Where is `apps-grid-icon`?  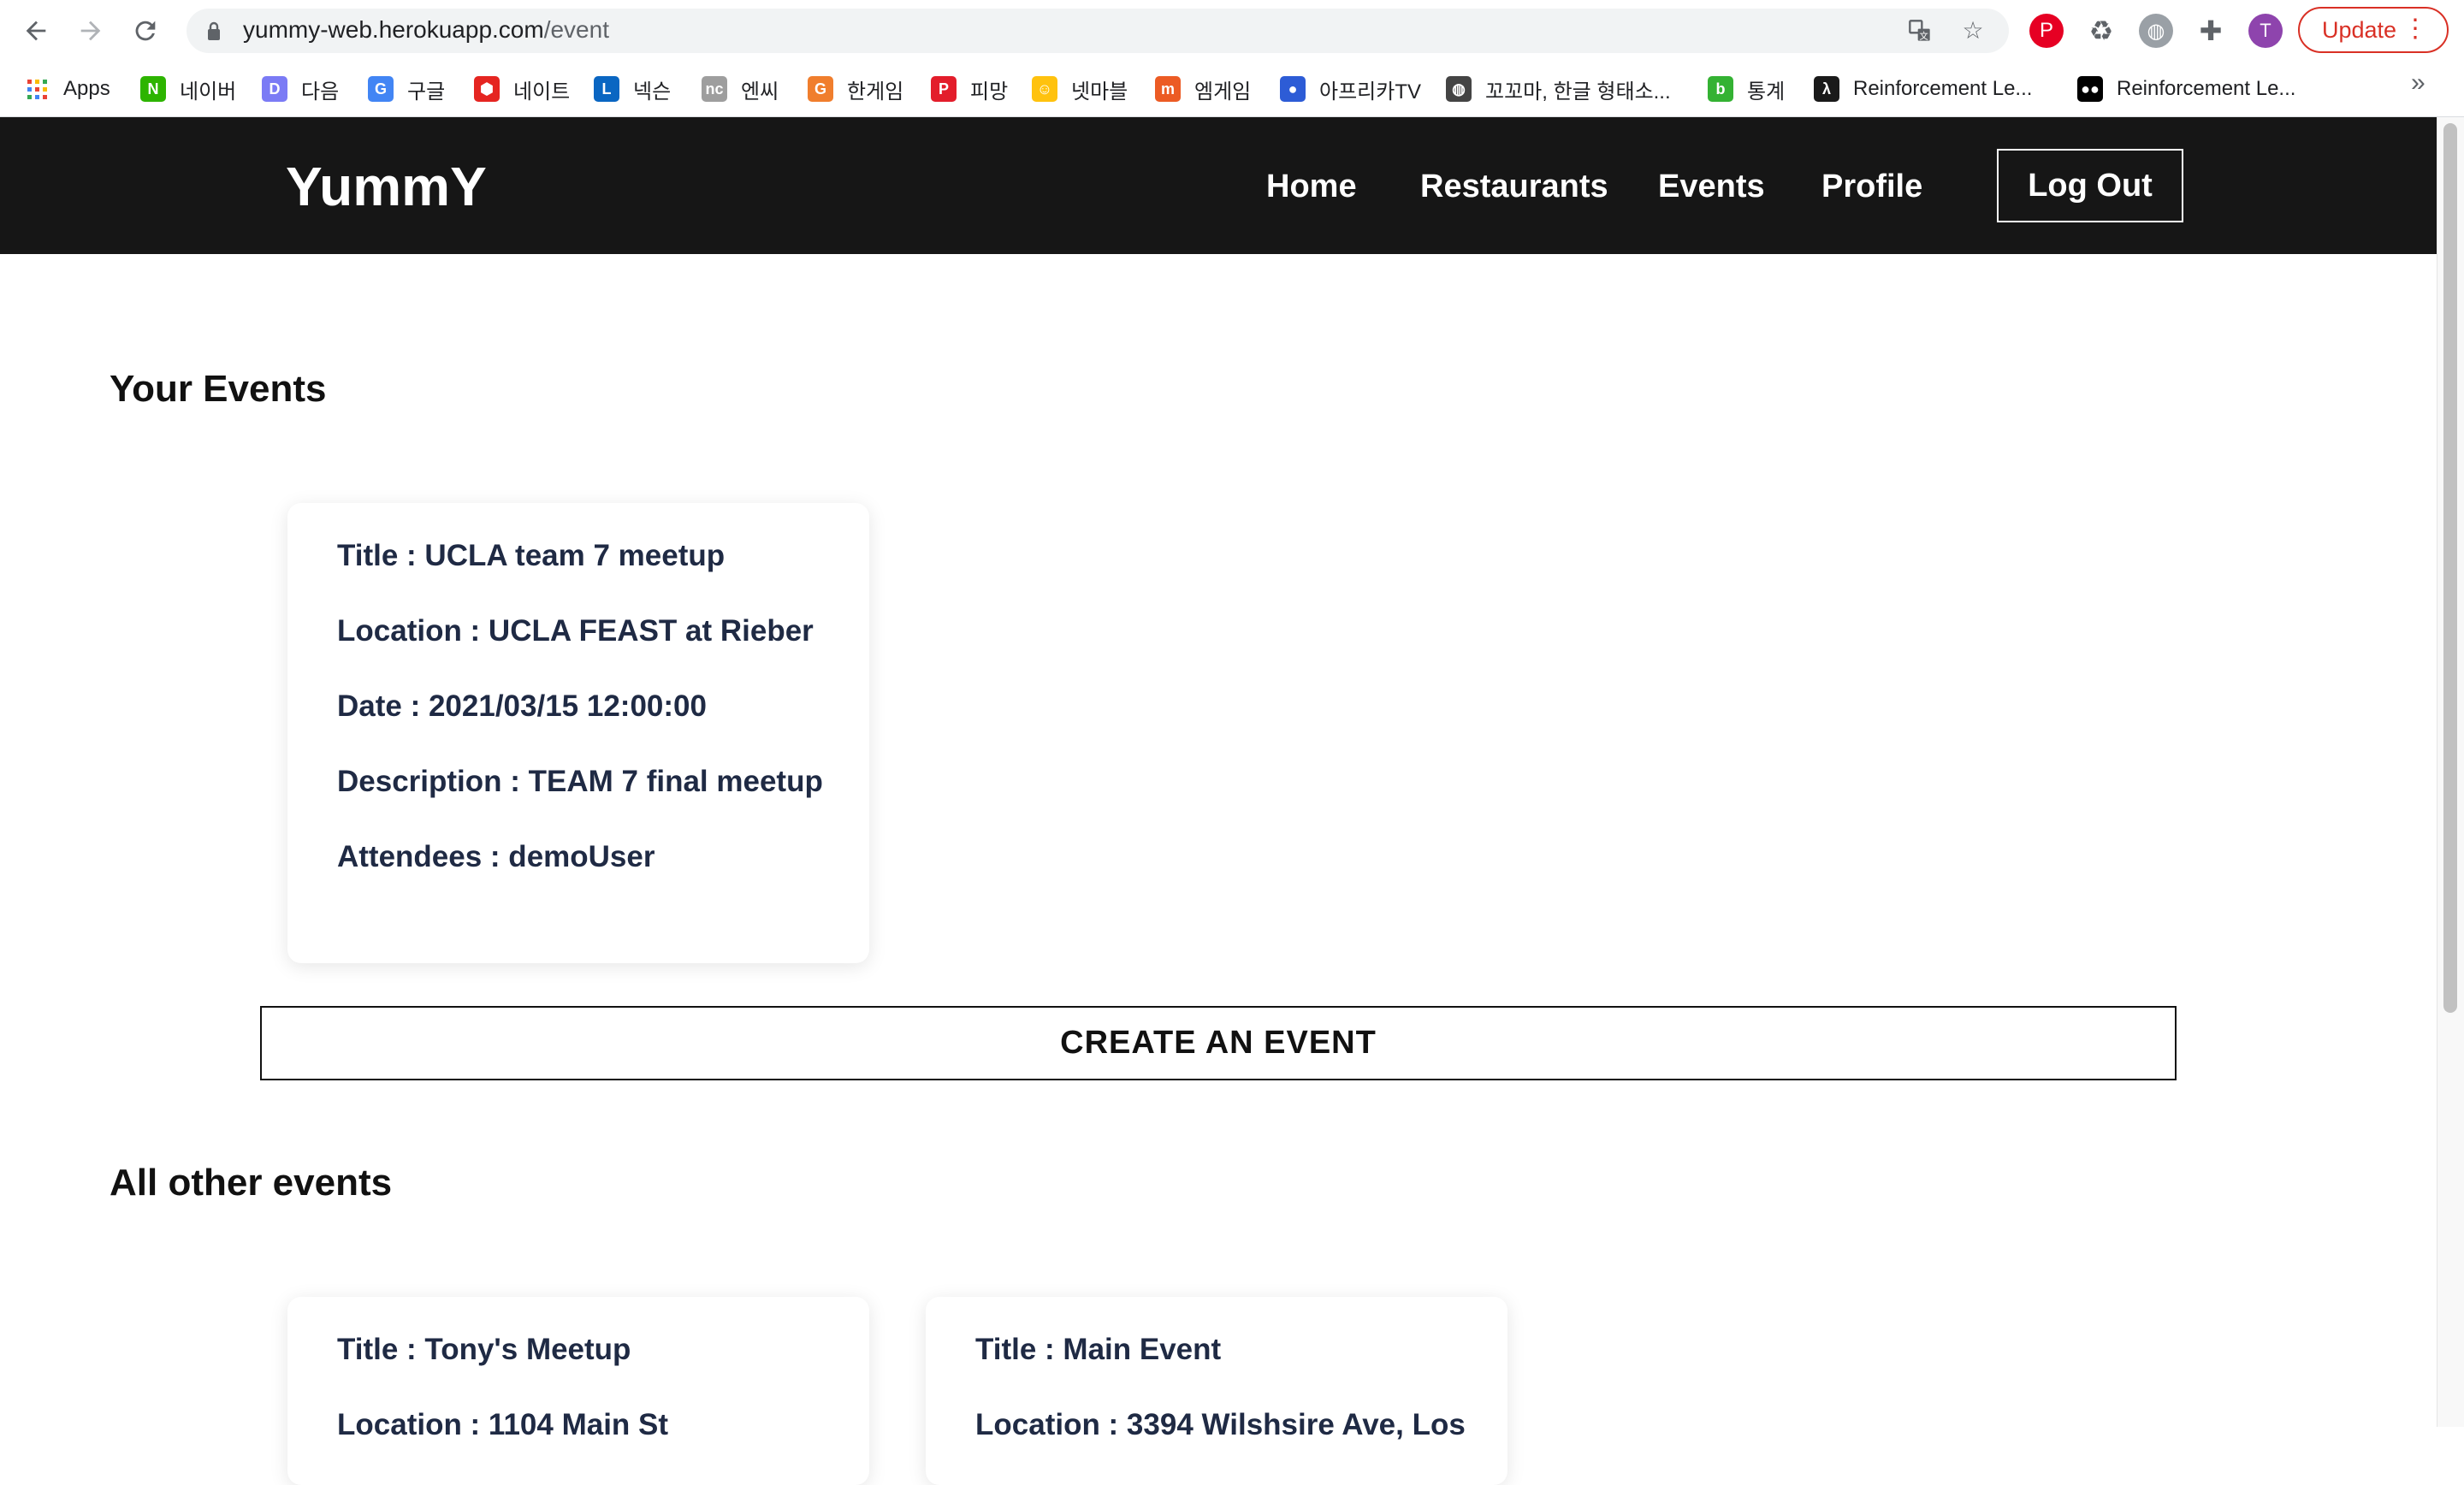
apps-grid-icon is located at coordinates (37, 89).